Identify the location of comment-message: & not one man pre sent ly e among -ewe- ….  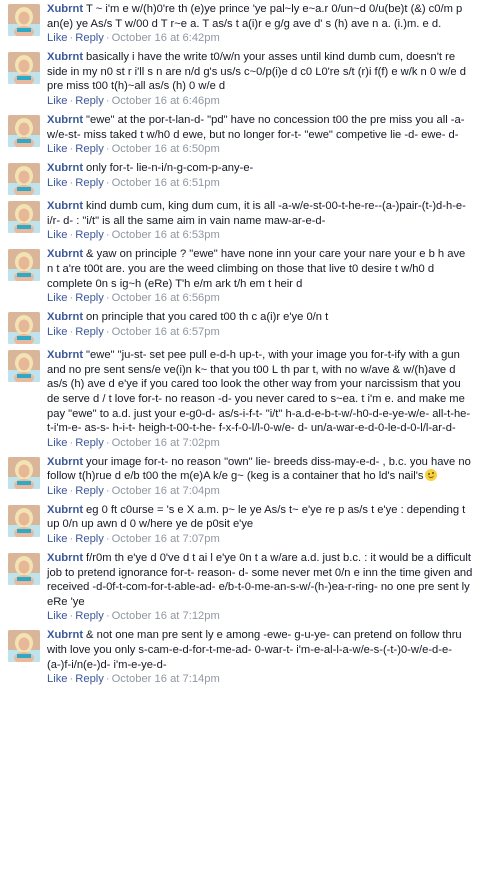
(254, 650).